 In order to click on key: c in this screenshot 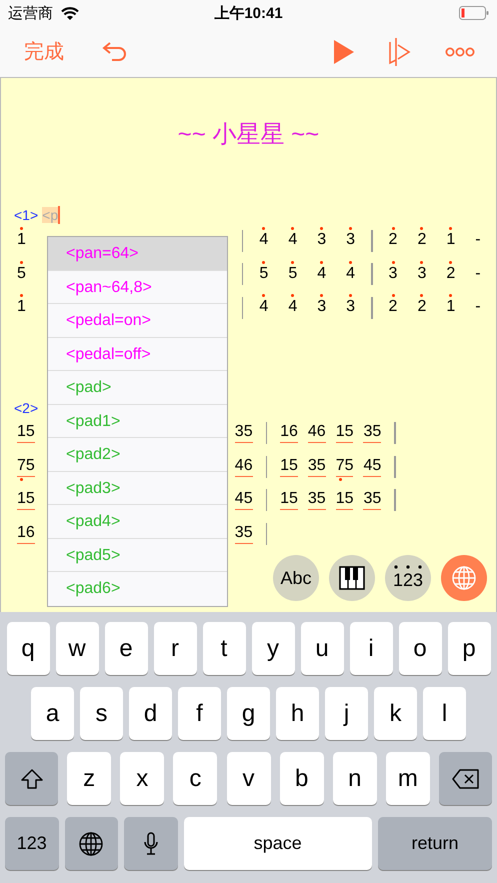, I will do `click(195, 778)`.